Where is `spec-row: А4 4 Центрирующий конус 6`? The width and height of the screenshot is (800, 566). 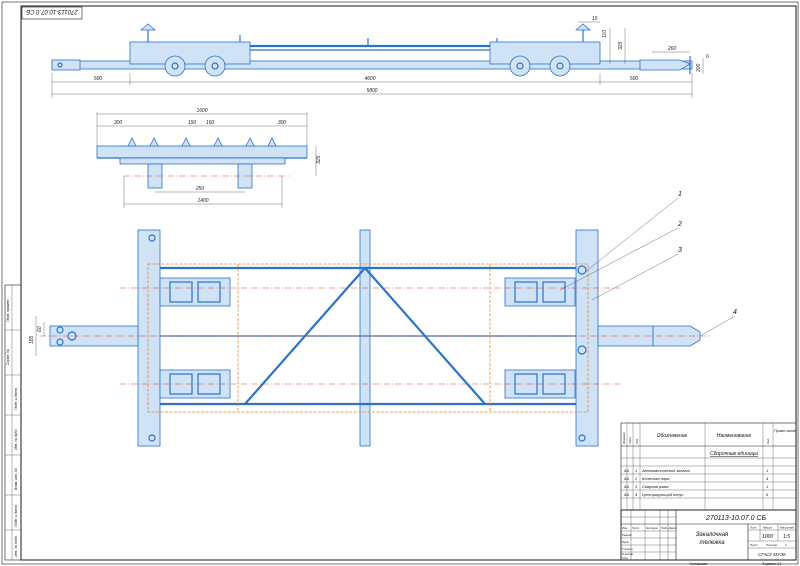
spec-row: А4 4 Центрирующий конус 6 is located at coordinates (696, 494).